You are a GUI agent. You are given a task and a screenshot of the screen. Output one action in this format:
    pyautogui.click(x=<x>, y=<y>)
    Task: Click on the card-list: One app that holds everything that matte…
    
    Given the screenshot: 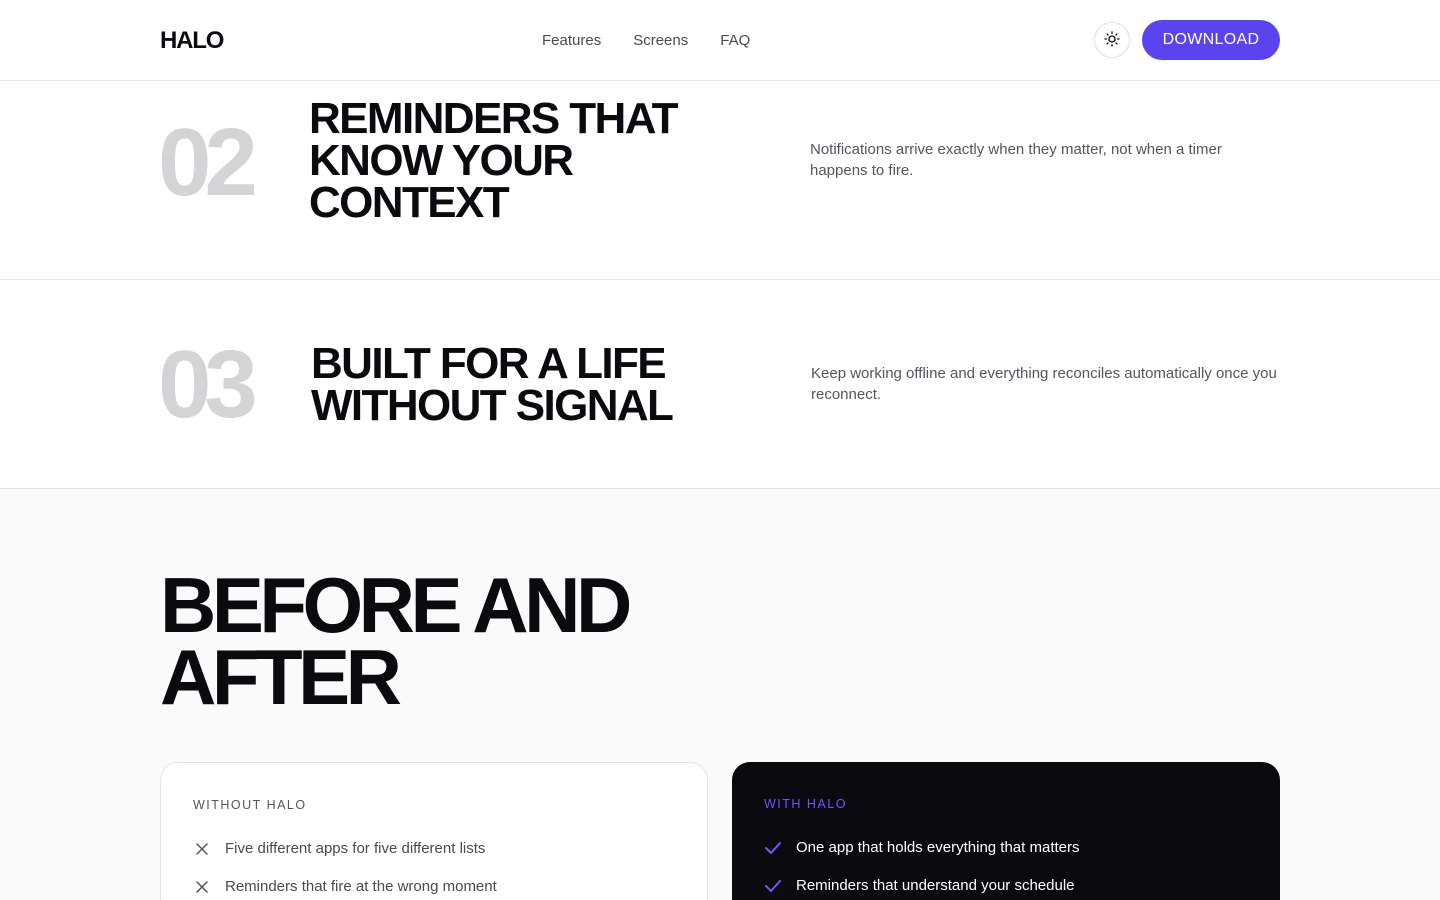 What is the action you would take?
    pyautogui.click(x=922, y=869)
    